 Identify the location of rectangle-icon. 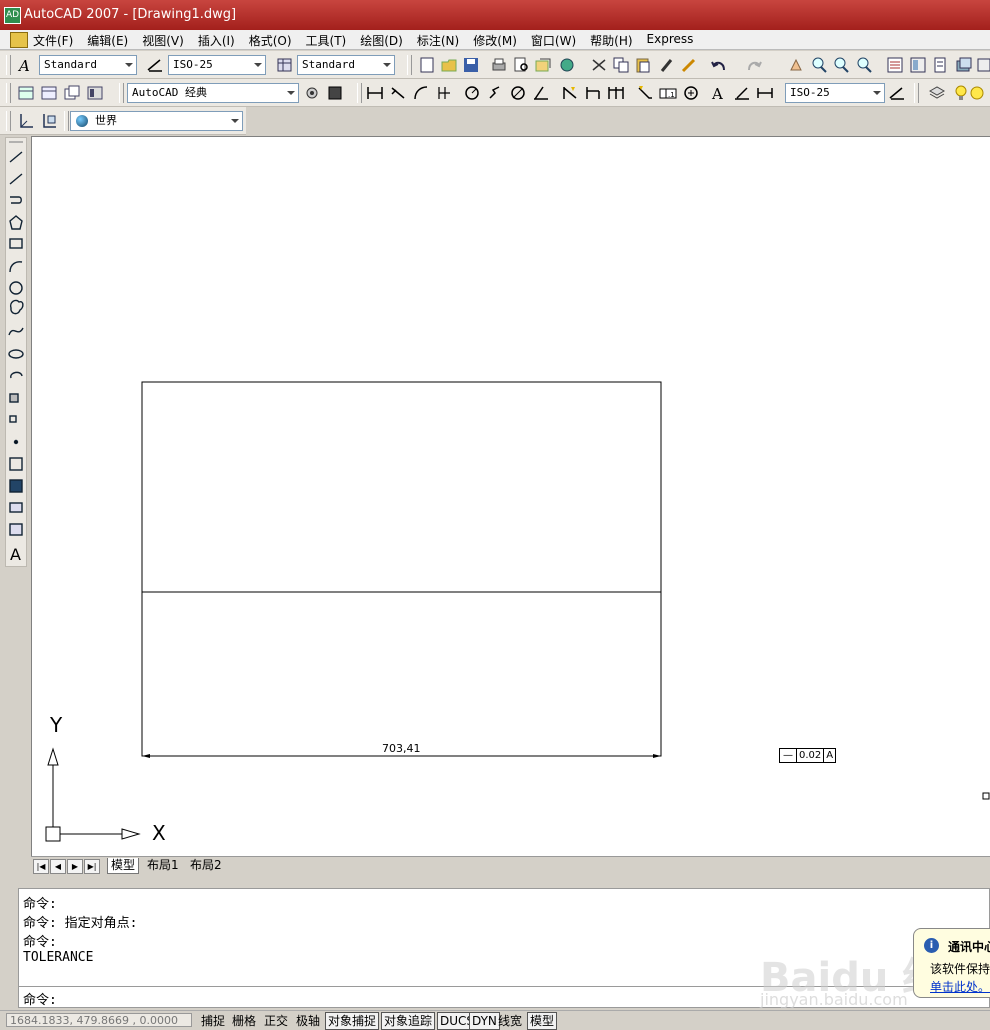
(17, 245).